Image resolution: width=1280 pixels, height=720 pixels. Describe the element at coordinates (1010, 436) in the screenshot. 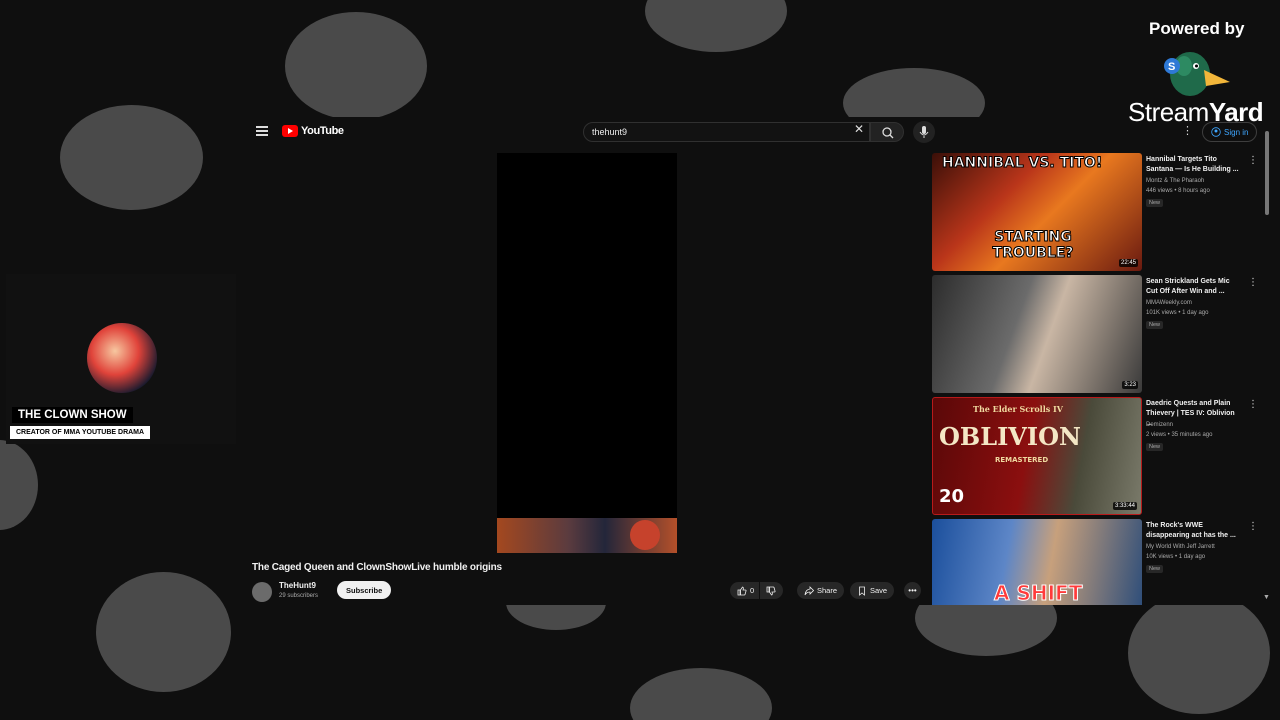

I see `thumbnail-text: OBLIVION` at that location.